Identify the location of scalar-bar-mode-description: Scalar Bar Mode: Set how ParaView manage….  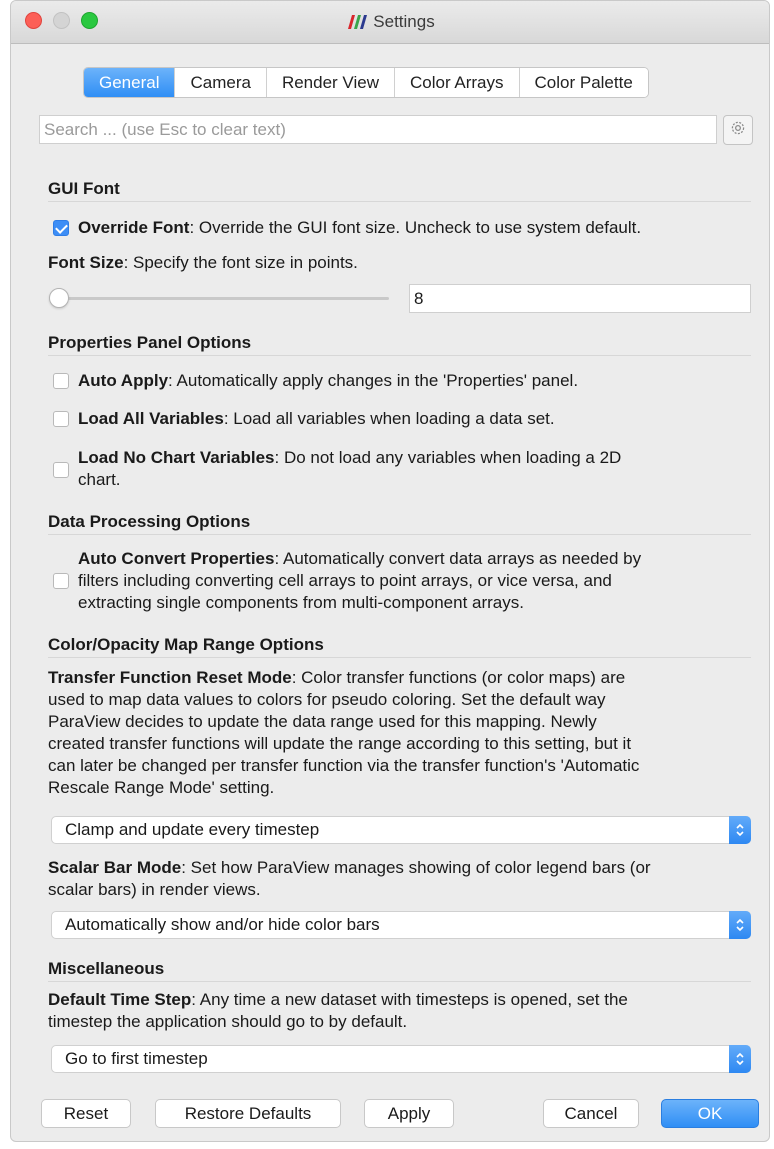
(349, 878).